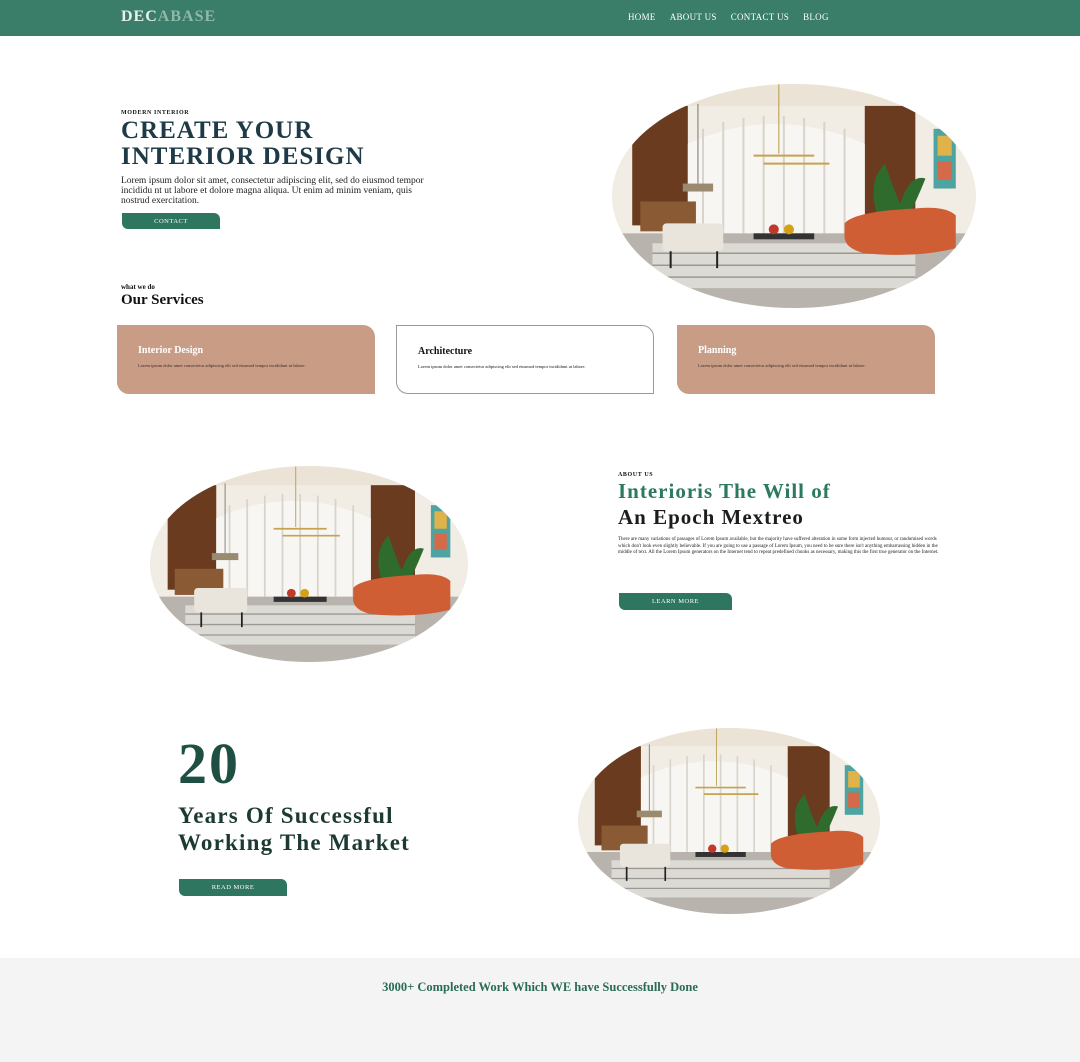 Image resolution: width=1080 pixels, height=1062 pixels. I want to click on learn-more-button: LEARN MORE, so click(675, 601).